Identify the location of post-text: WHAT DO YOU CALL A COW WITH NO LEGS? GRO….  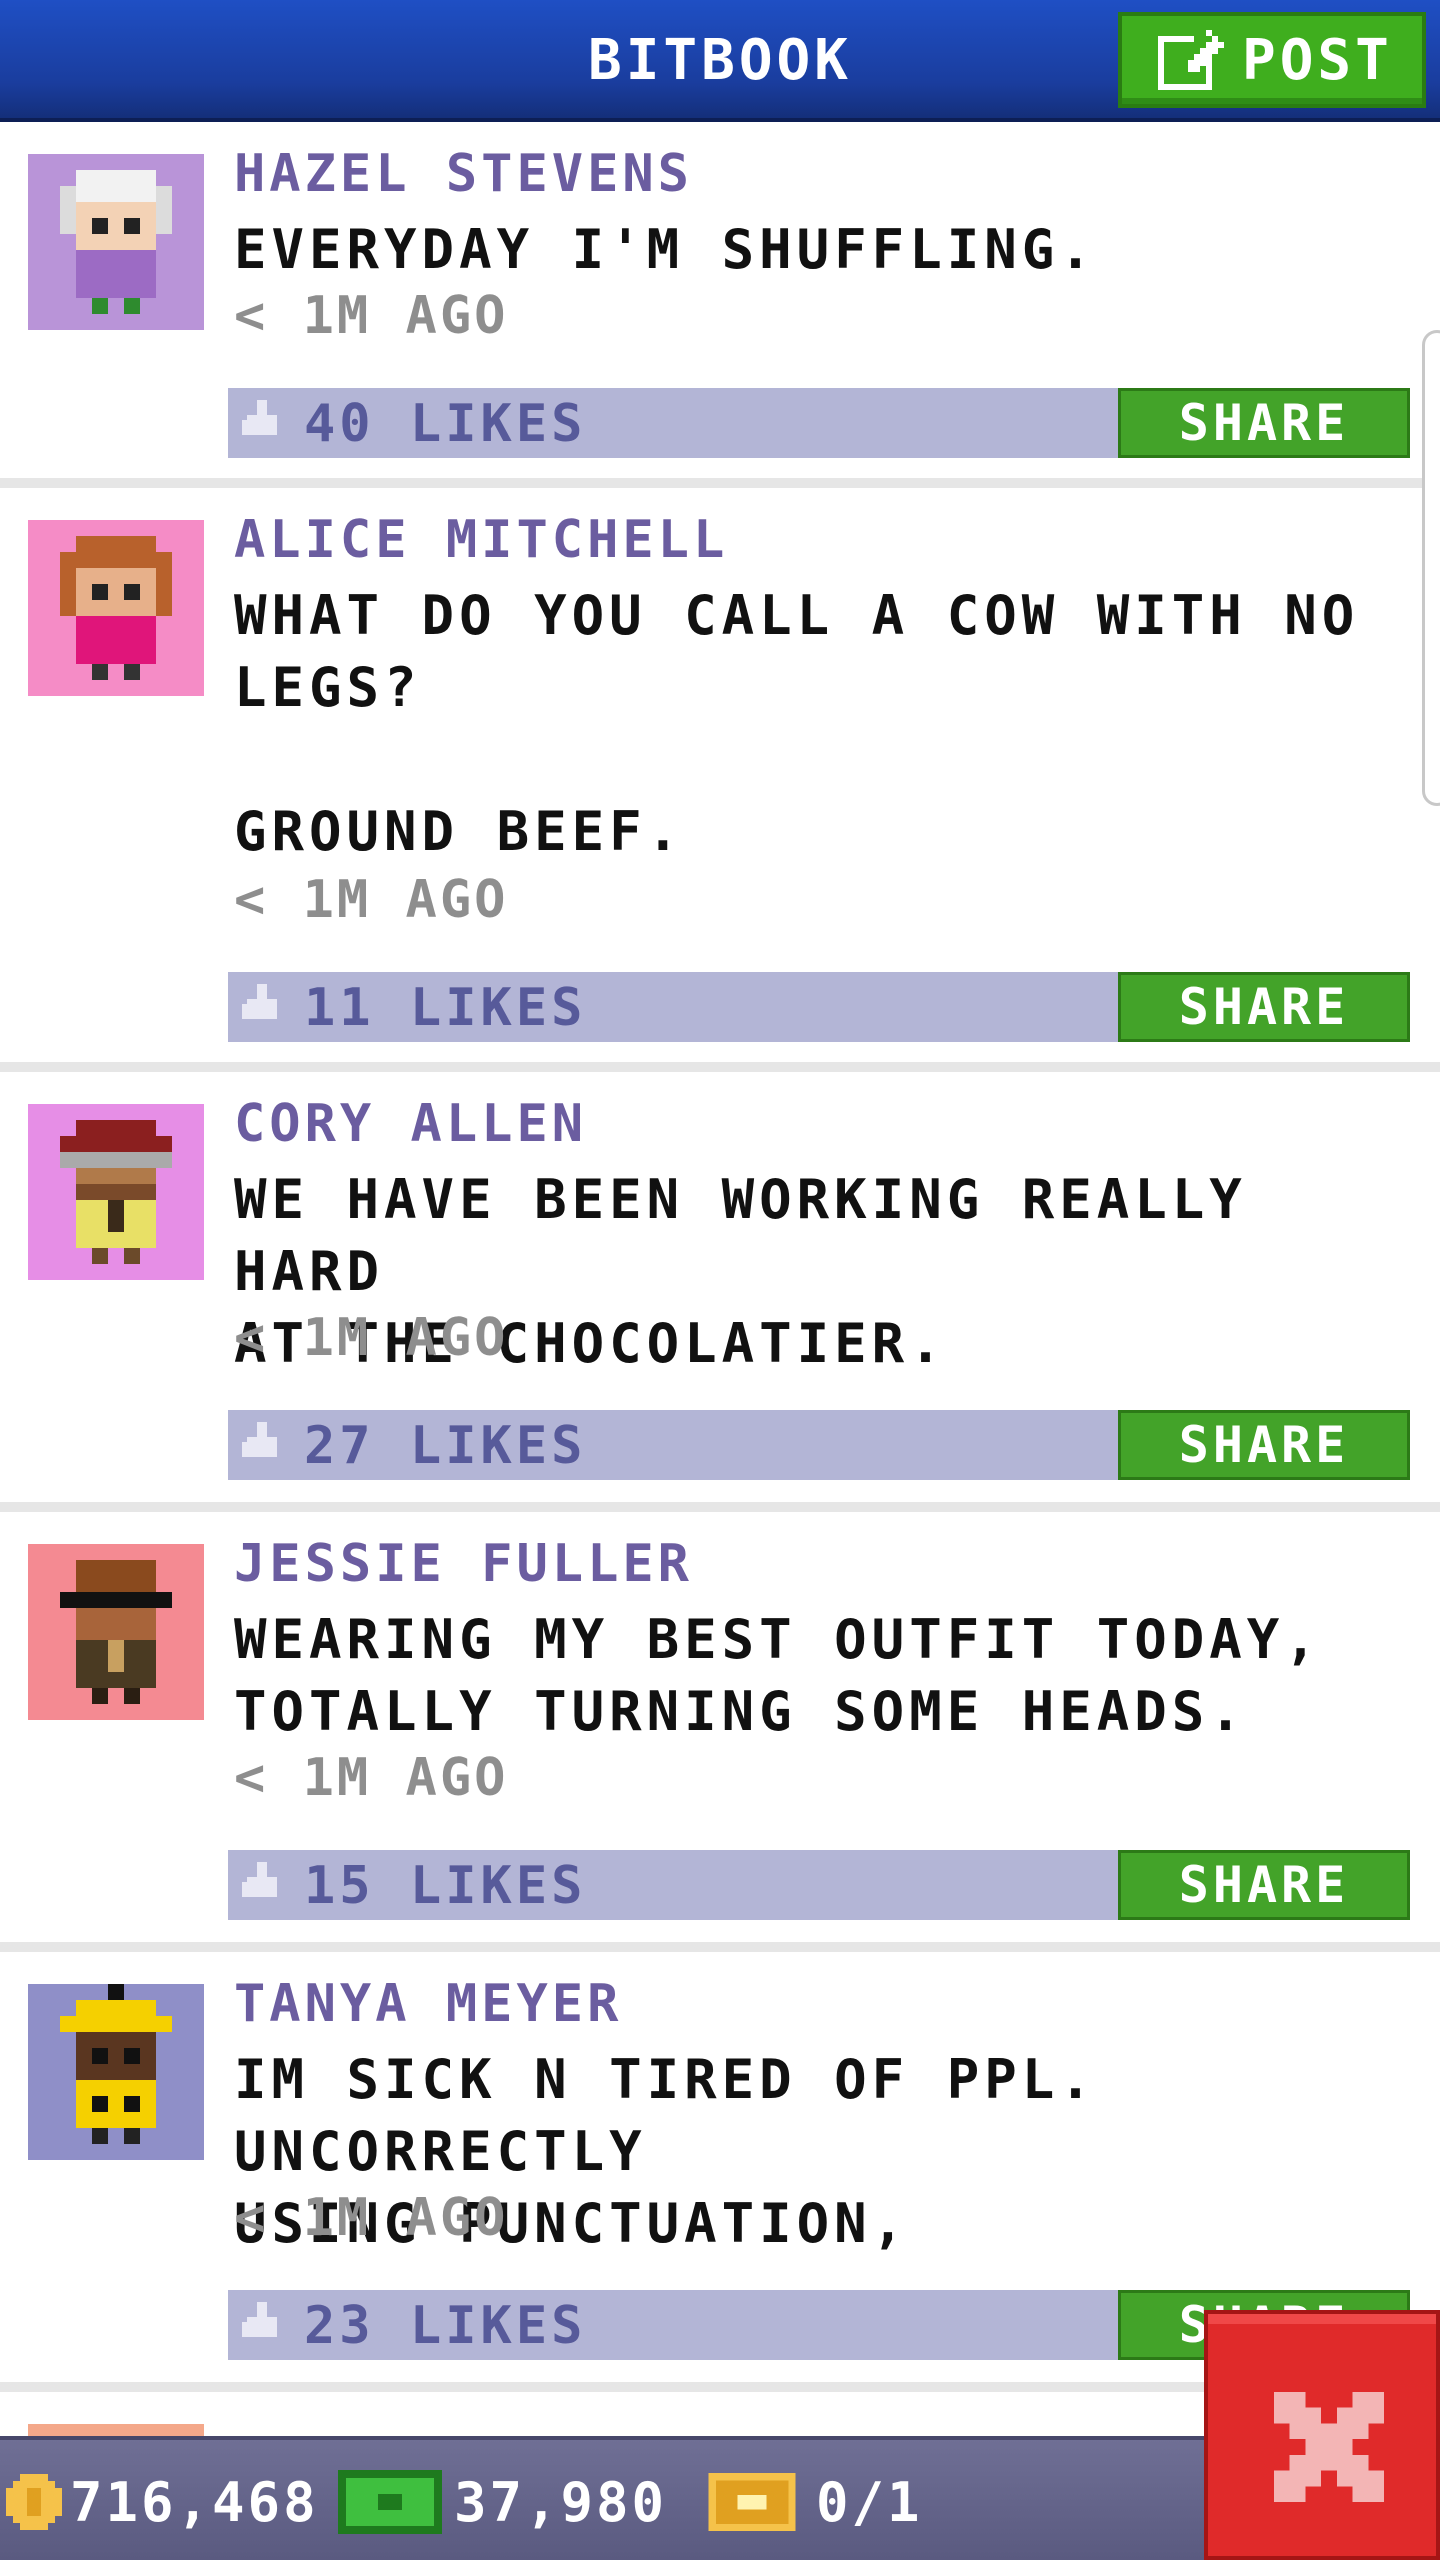
(797, 723).